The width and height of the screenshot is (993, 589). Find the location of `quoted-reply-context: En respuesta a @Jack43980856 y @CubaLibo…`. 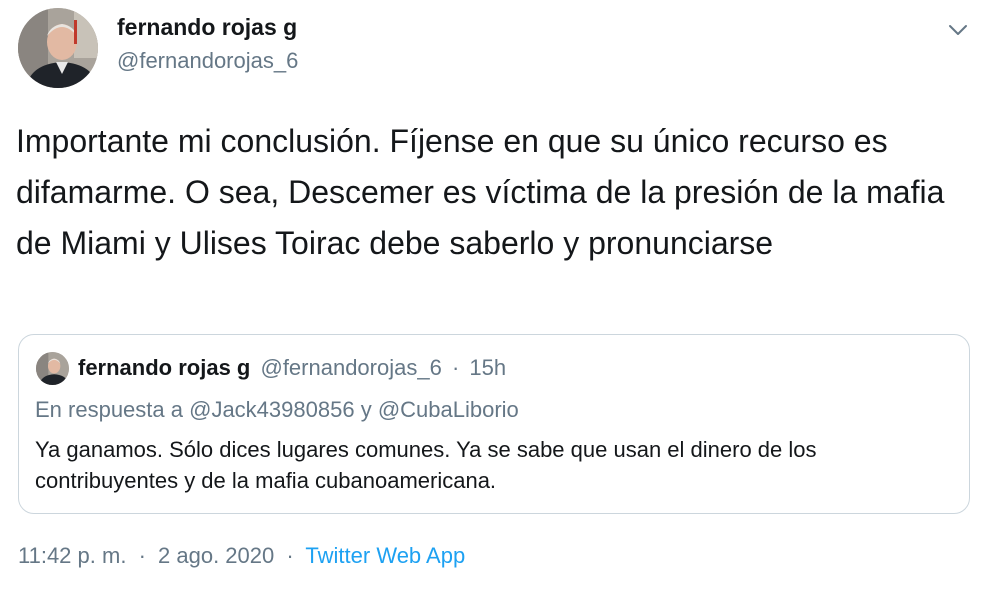

quoted-reply-context: En respuesta a @Jack43980856 y @CubaLibo… is located at coordinates (277, 410).